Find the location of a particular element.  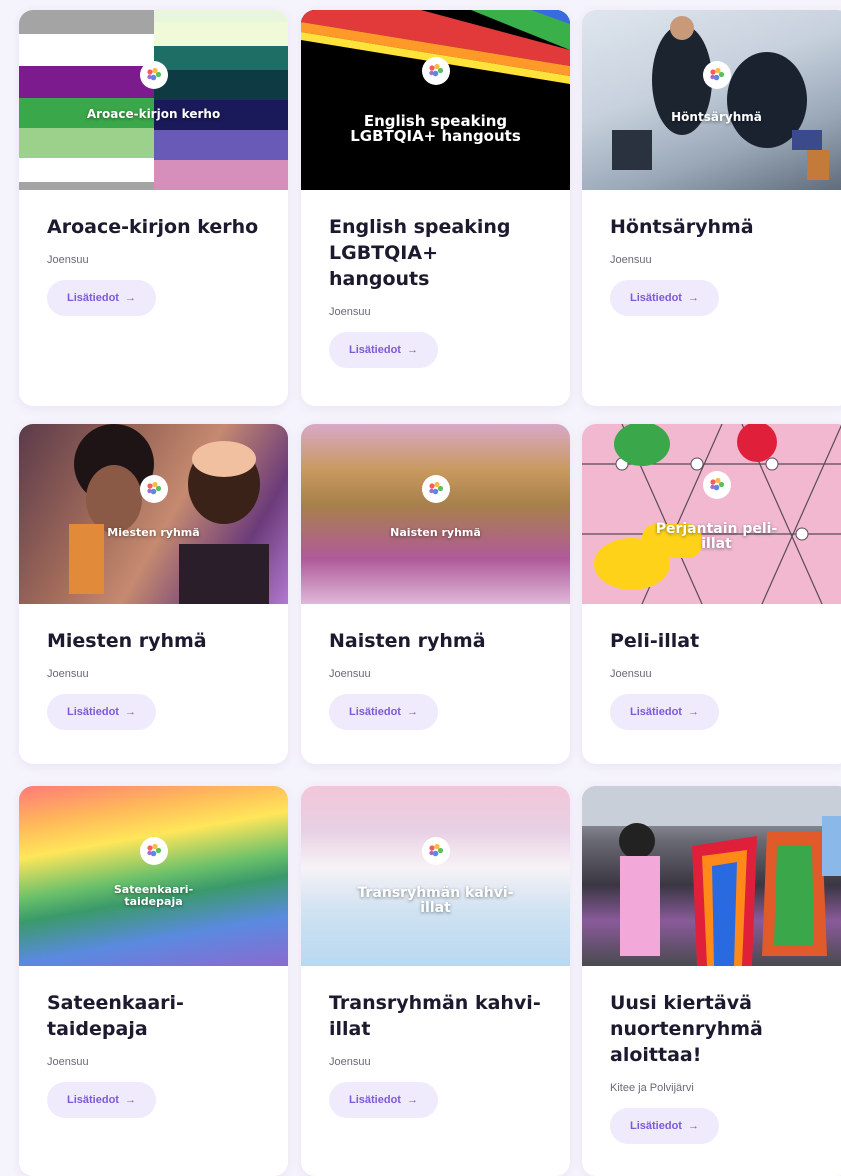

card-image: Perjantain peli-illat is located at coordinates (711, 514).